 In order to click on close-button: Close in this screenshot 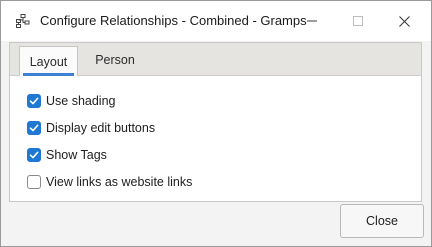, I will do `click(382, 221)`.